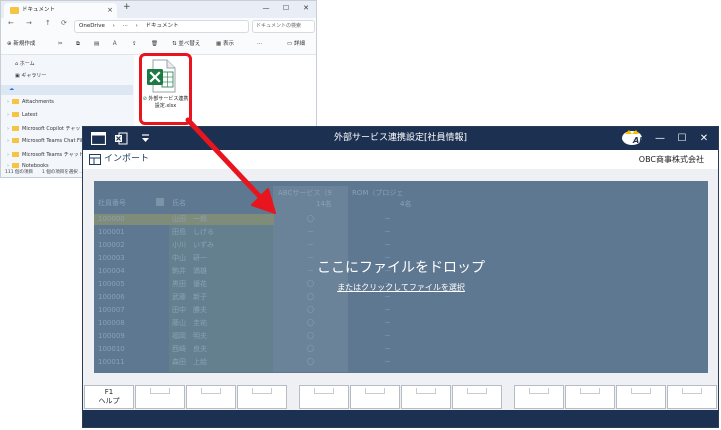 The height and width of the screenshot is (430, 721). I want to click on breadcrumb-more: ···, so click(125, 26).